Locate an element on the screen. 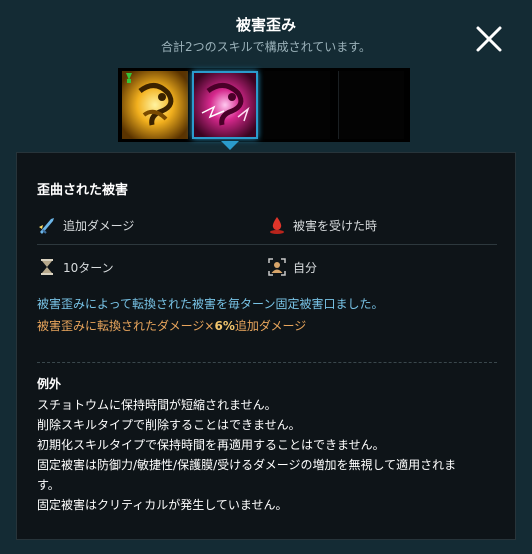  exception-line: スチョトウムに保持時間が短縮されません。 is located at coordinates (157, 405).